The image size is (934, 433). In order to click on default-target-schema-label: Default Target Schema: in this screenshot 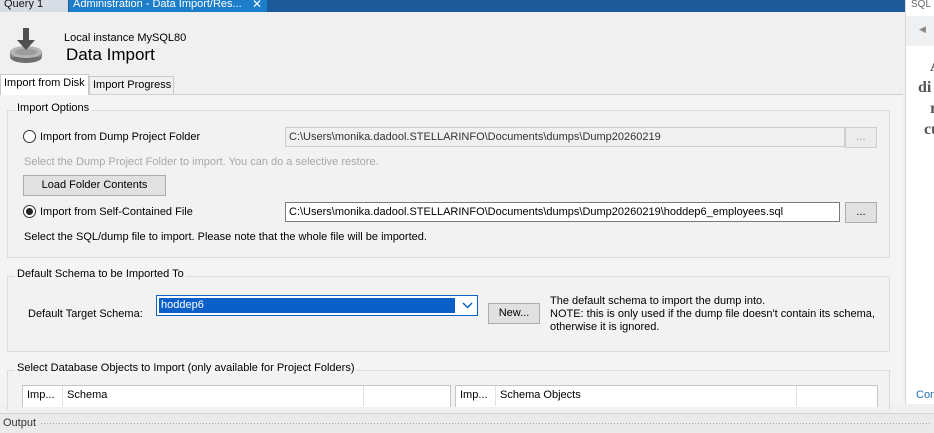, I will do `click(85, 314)`.